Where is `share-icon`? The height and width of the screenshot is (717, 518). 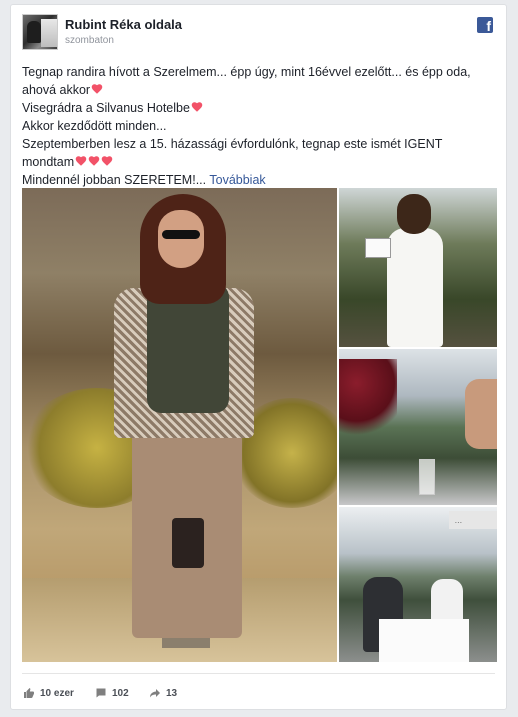
share-icon is located at coordinates (155, 693).